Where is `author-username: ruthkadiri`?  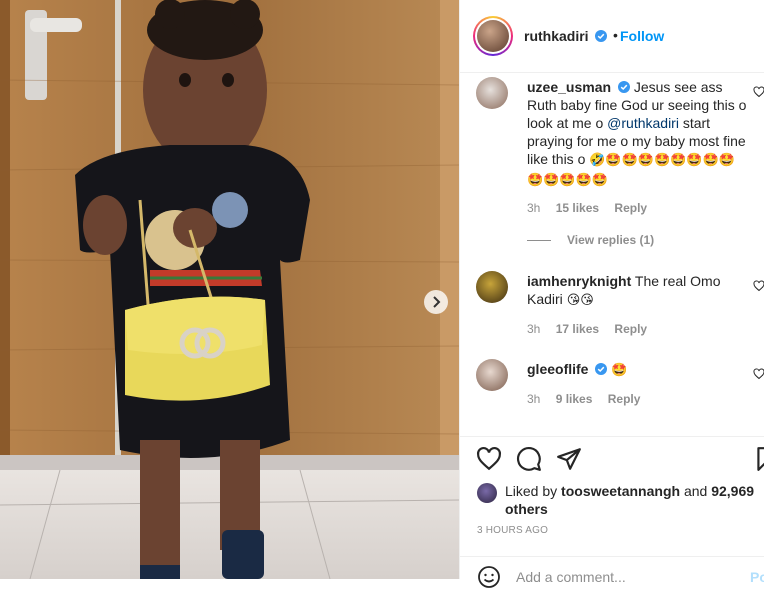
author-username: ruthkadiri is located at coordinates (566, 36).